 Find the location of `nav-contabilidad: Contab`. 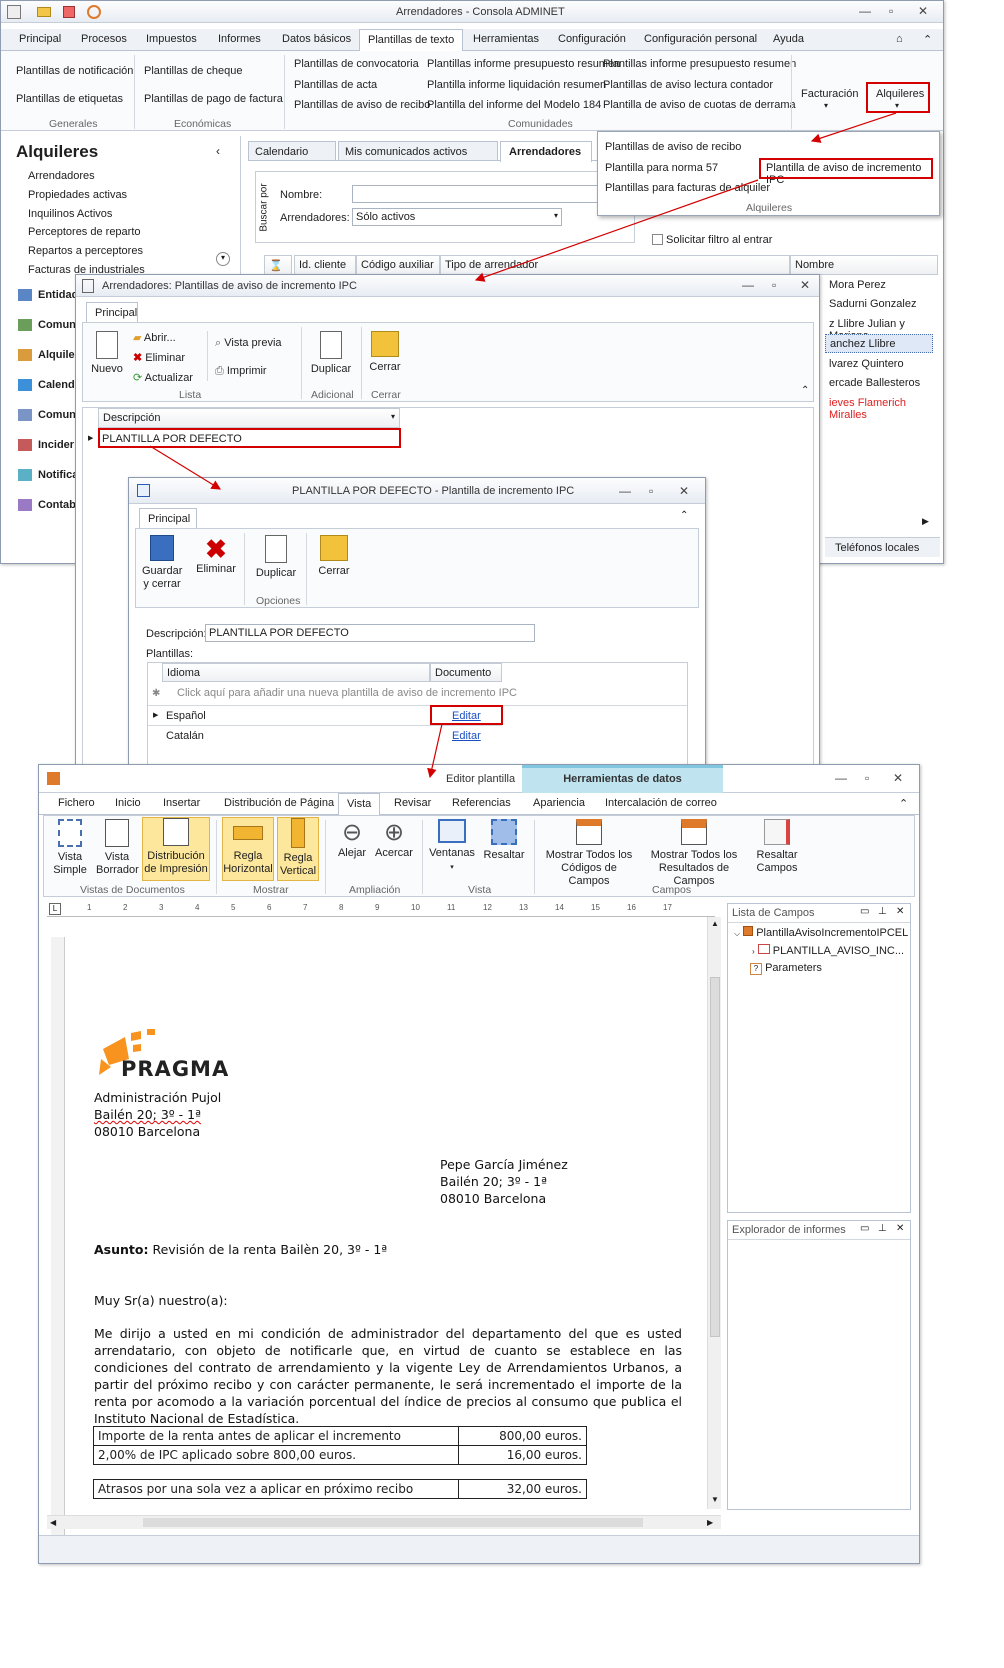

nav-contabilidad: Contab is located at coordinates (57, 505).